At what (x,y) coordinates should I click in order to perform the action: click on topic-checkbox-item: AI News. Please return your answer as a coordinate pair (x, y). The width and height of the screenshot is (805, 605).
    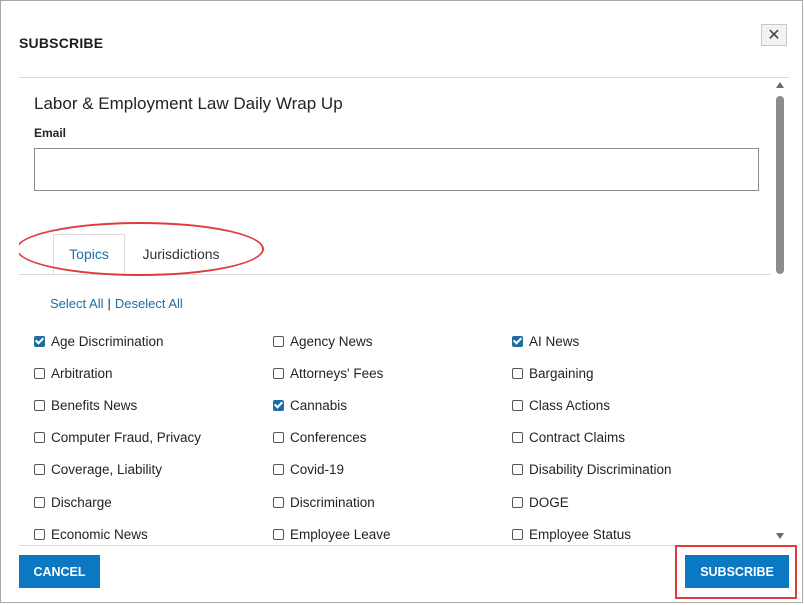
    Looking at the image, I should click on (545, 341).